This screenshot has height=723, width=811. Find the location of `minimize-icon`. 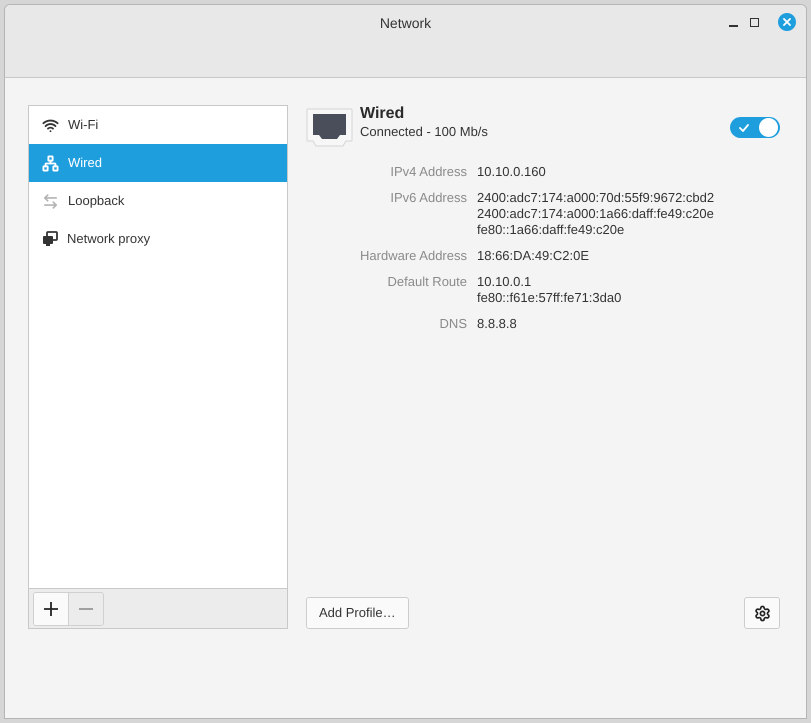

minimize-icon is located at coordinates (733, 26).